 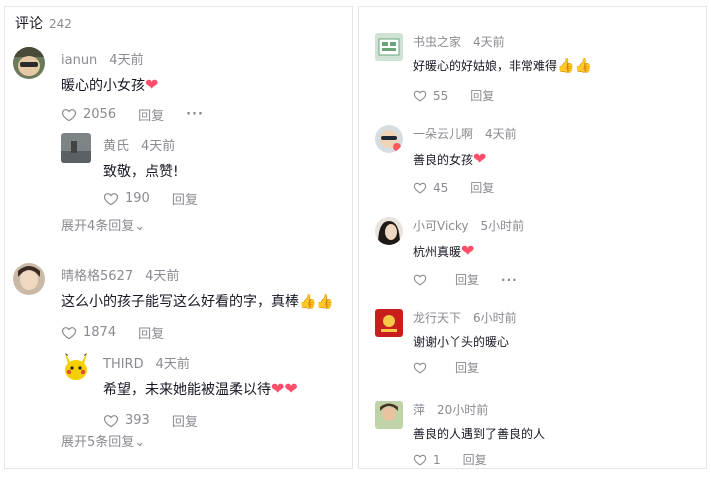 What do you see at coordinates (502, 66) in the screenshot?
I see `comment-text: 好暖心的好姑娘，非常难得👍👍` at bounding box center [502, 66].